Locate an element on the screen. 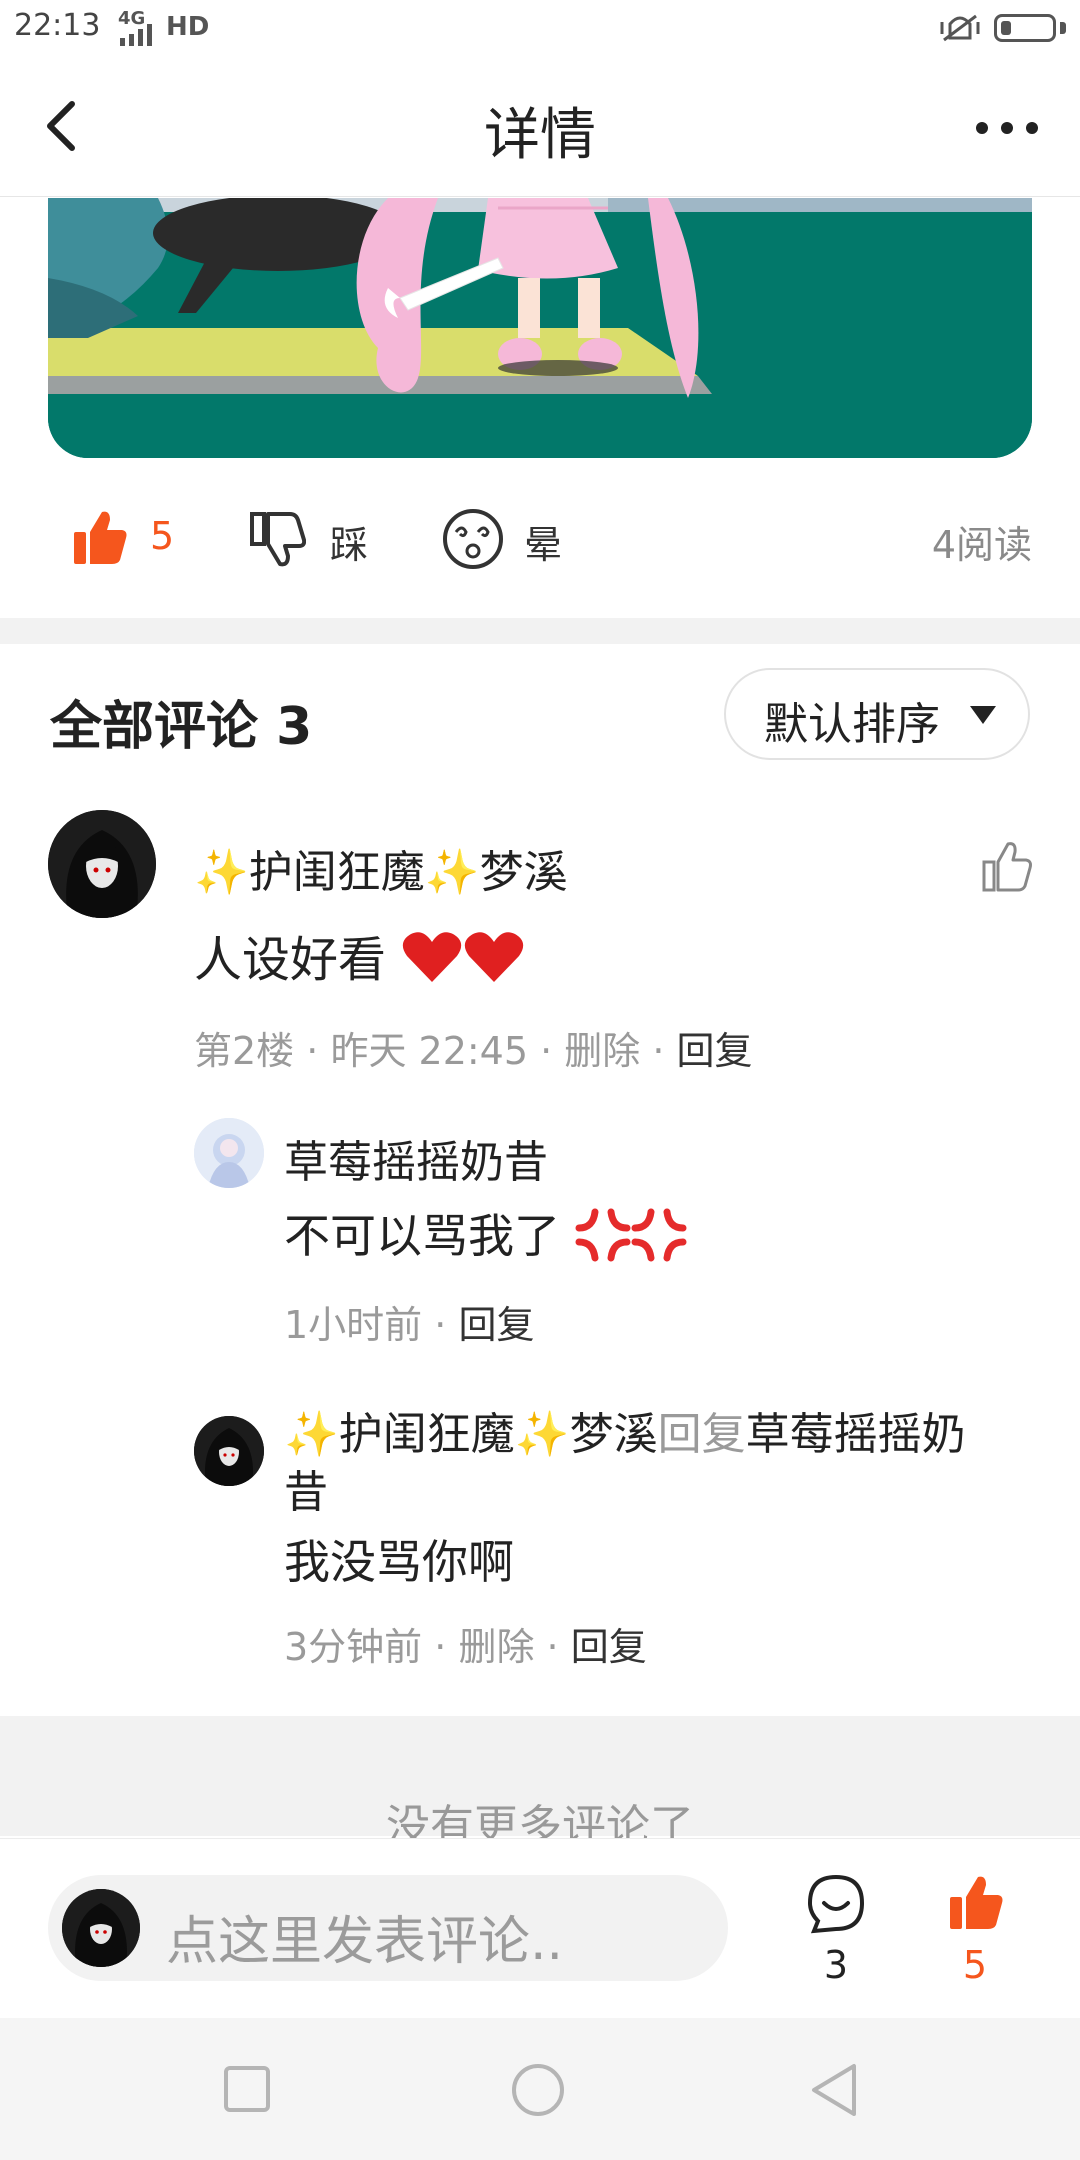  read-count: 4阅读 is located at coordinates (981, 545).